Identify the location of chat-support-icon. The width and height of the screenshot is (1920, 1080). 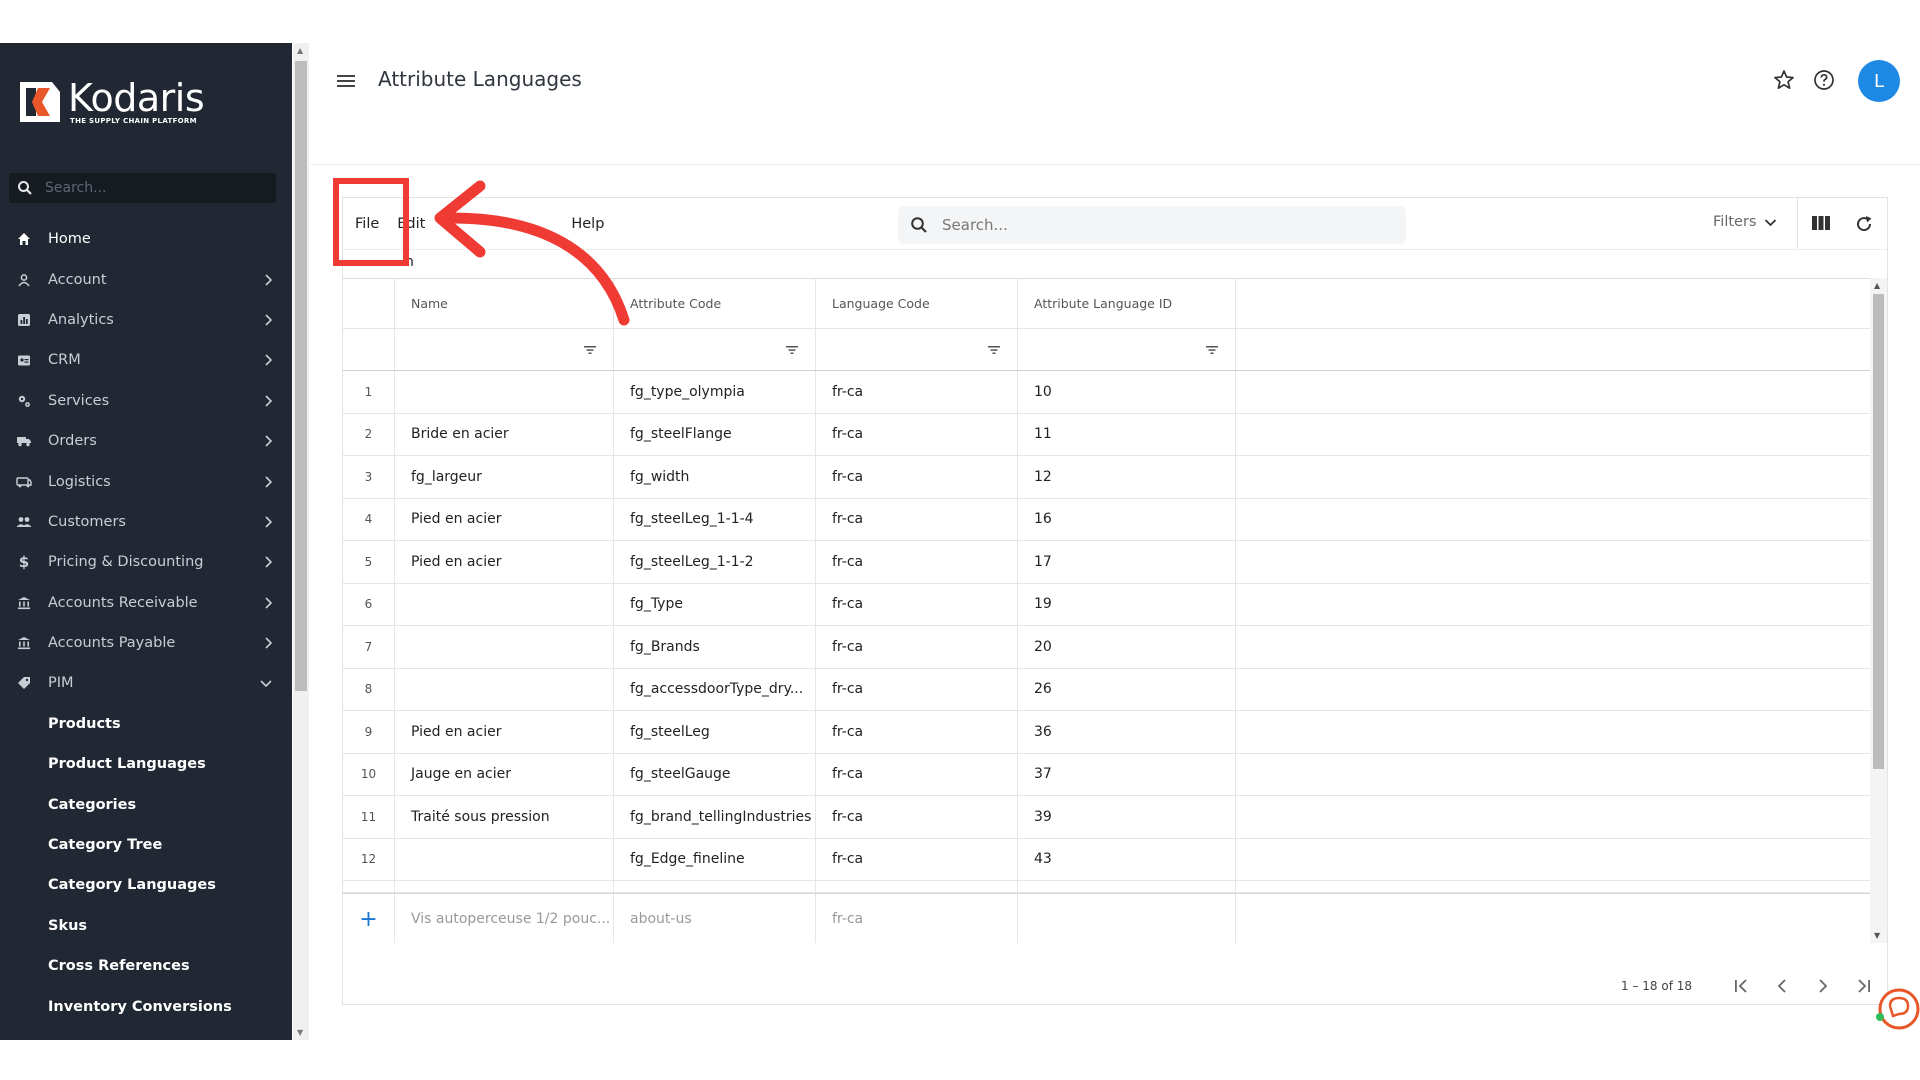
(1897, 1009).